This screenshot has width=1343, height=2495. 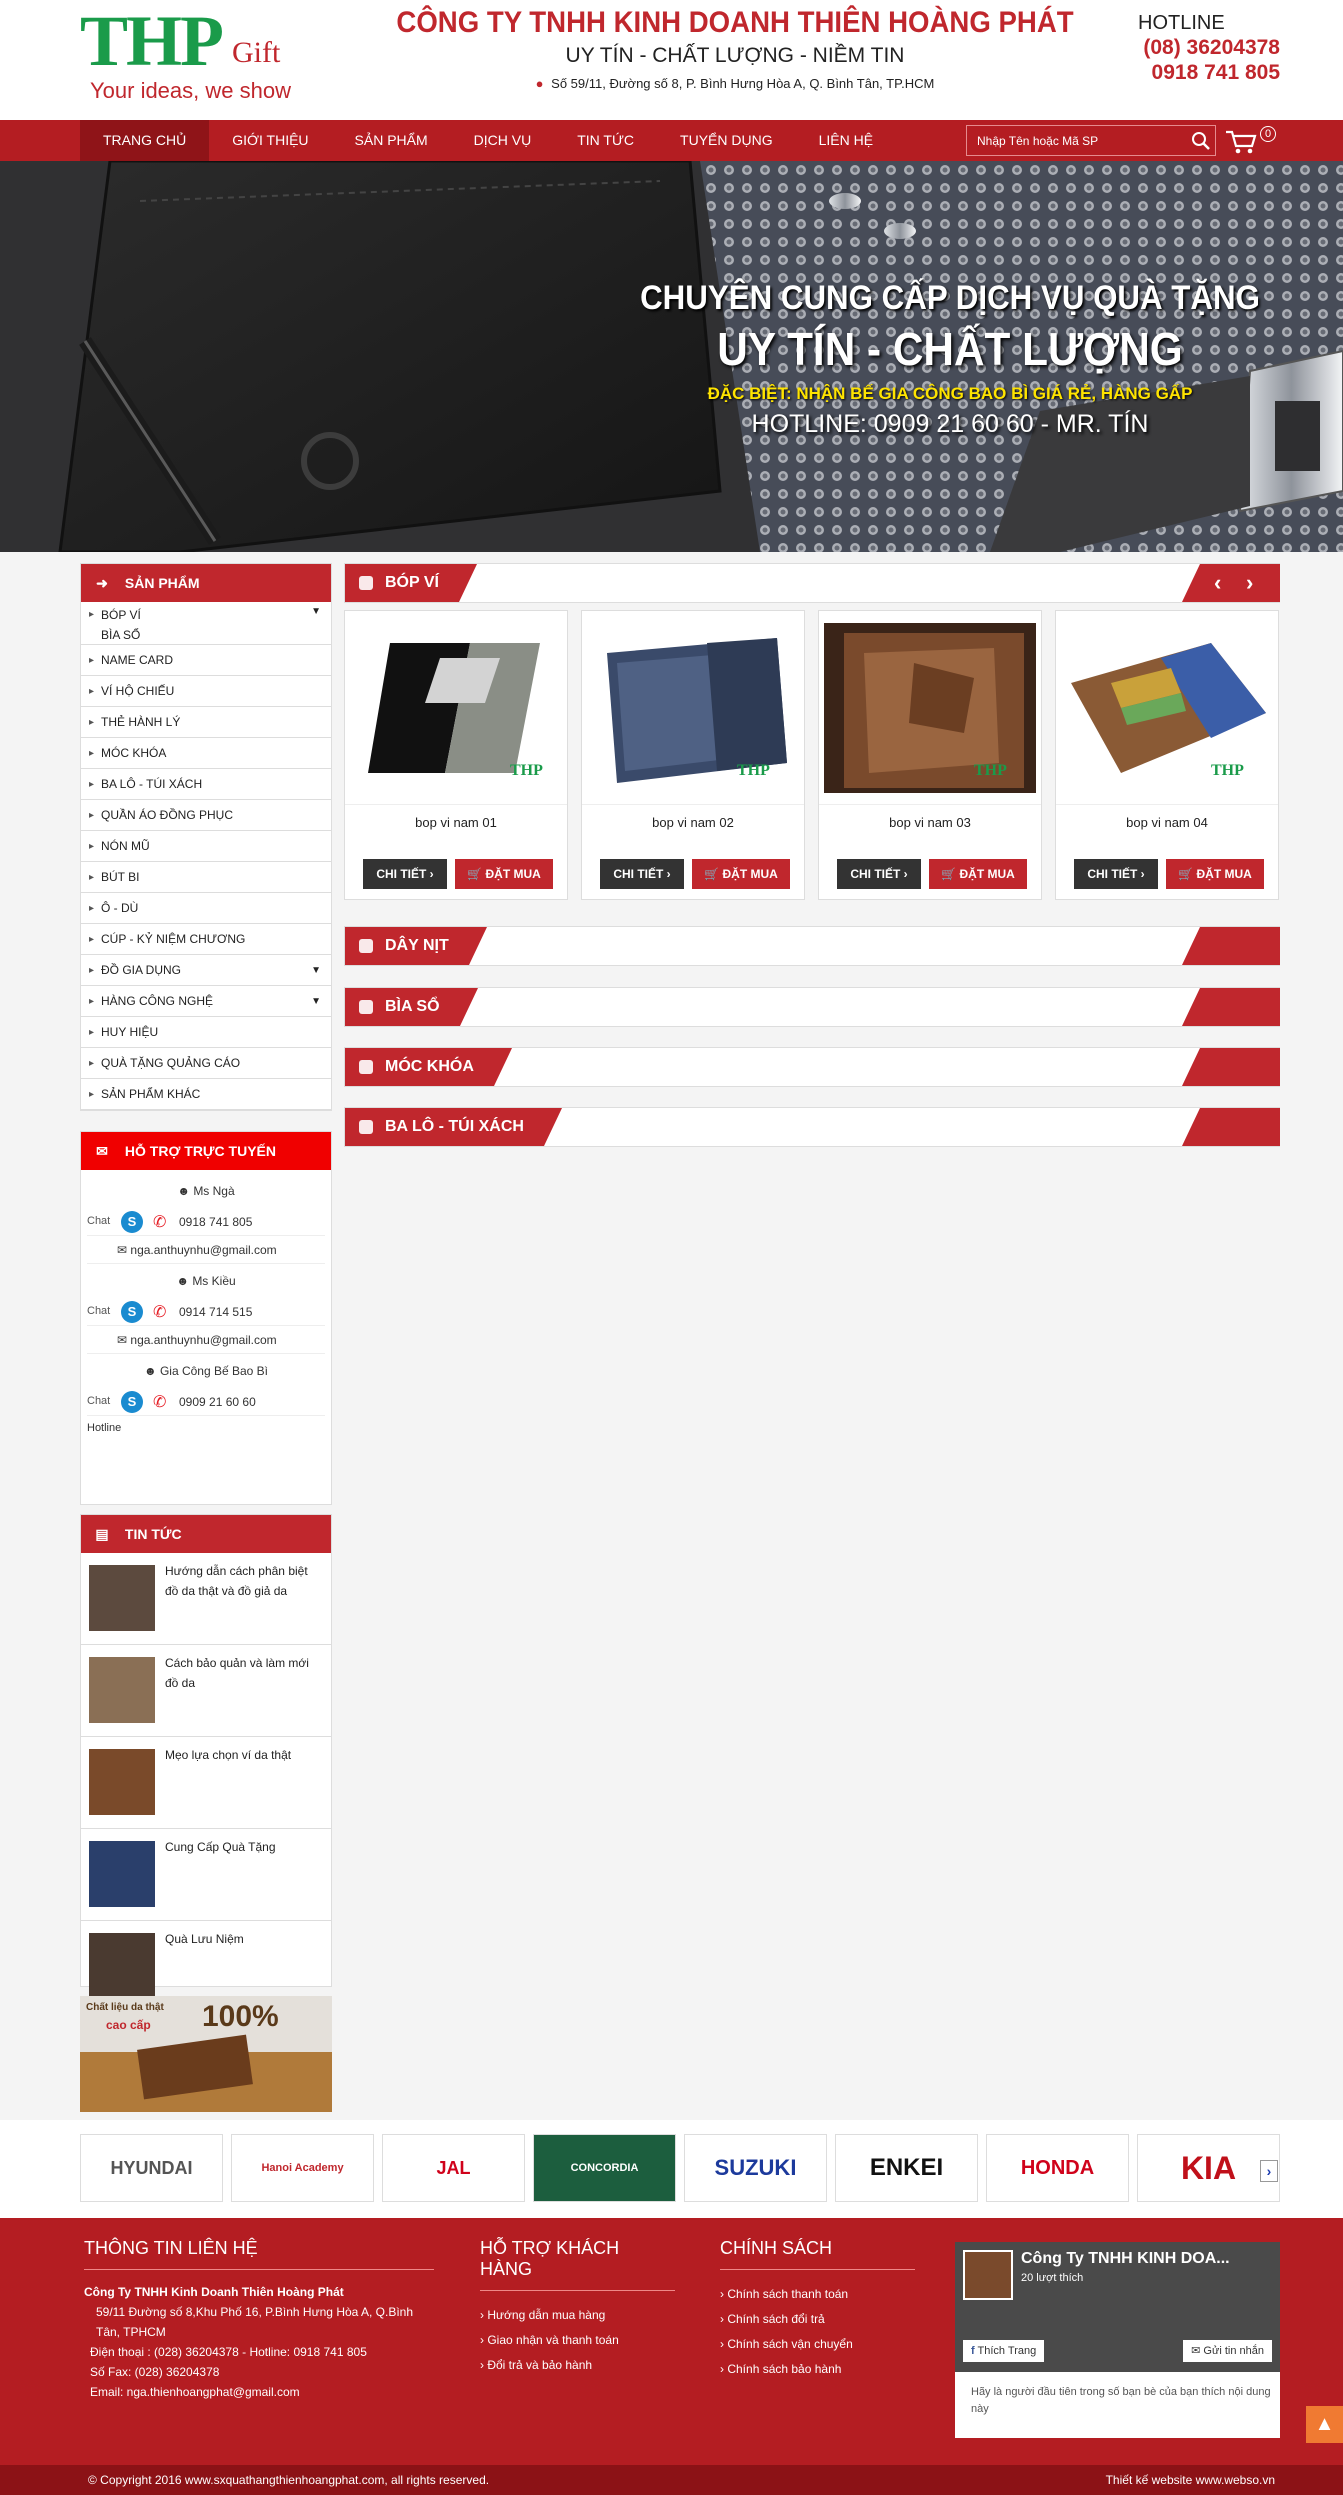 What do you see at coordinates (206, 908) in the screenshot?
I see `sidebar-item-o-du: Ô - DÙ` at bounding box center [206, 908].